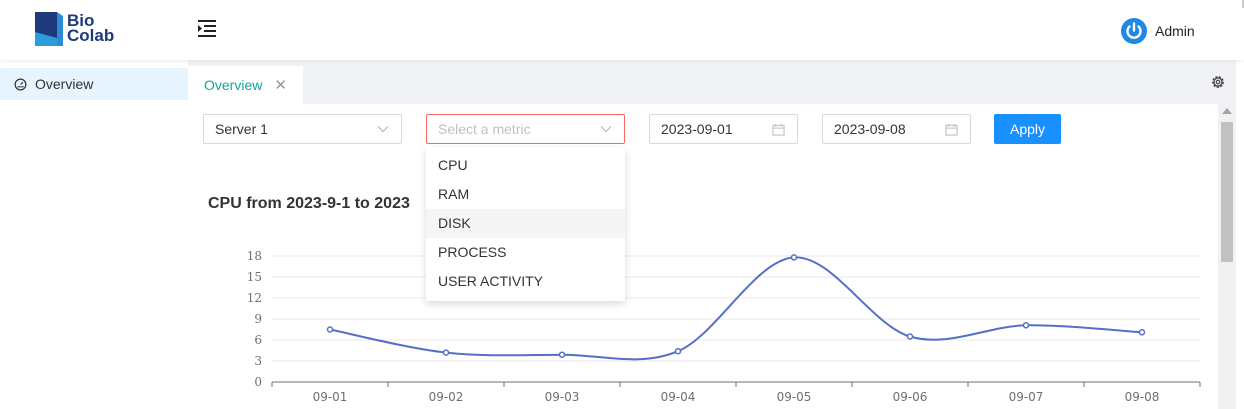  I want to click on sidebar-item-label: Overview, so click(64, 84).